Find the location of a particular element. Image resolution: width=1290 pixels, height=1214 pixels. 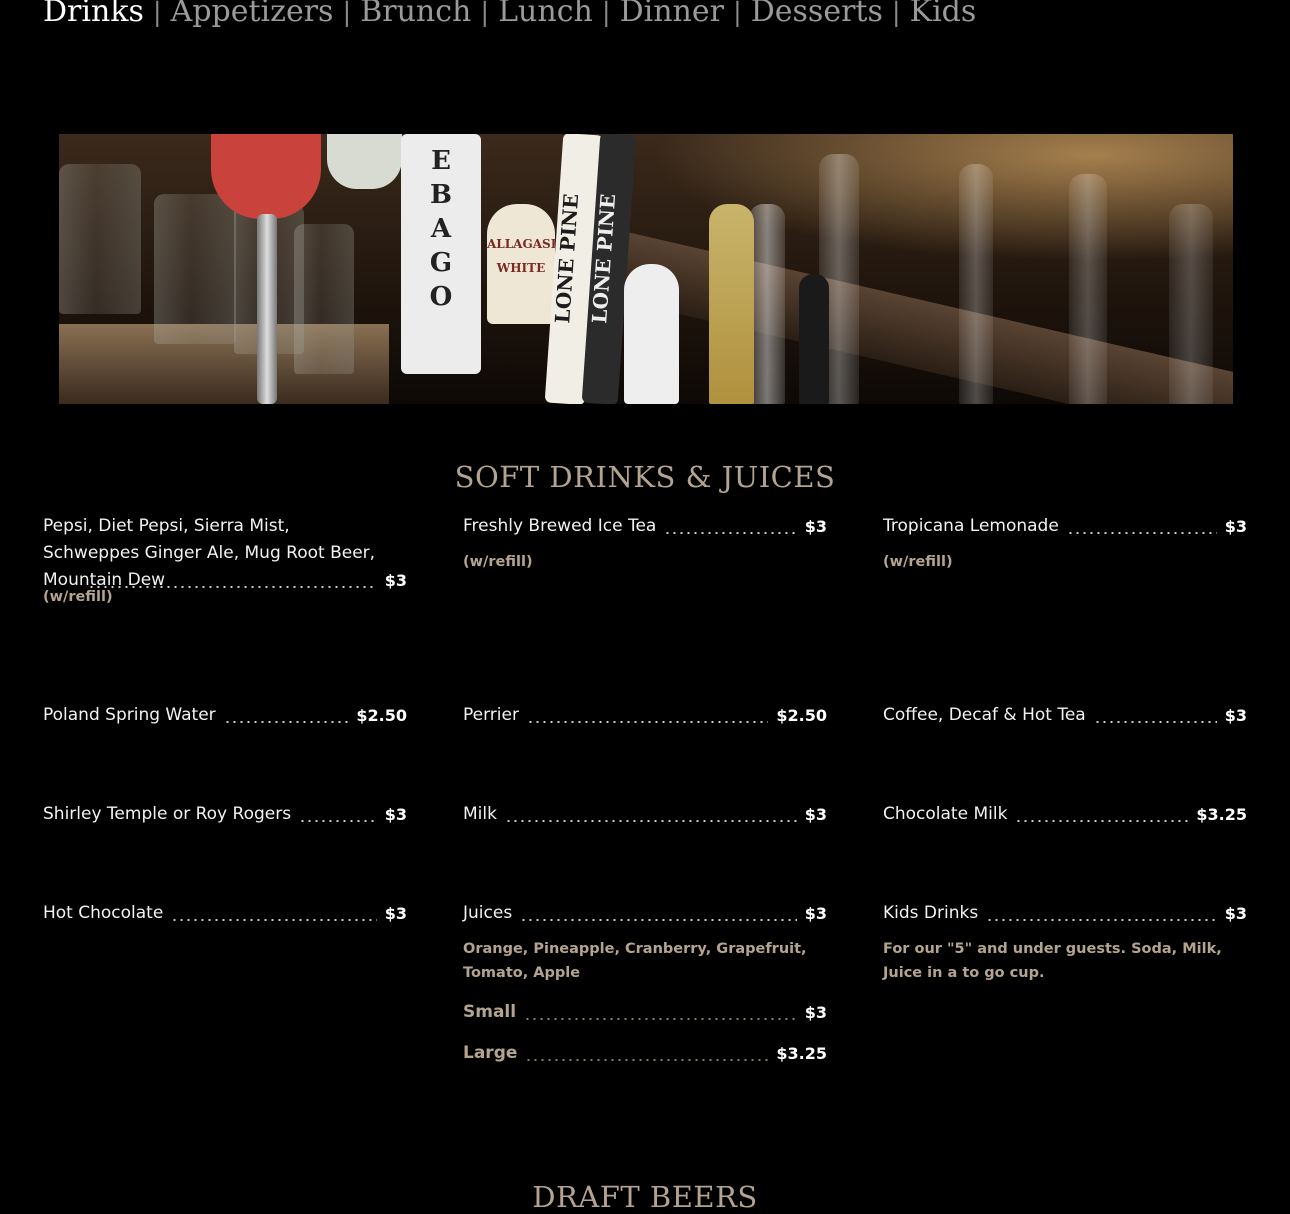

item-name: Juices is located at coordinates (488, 913).